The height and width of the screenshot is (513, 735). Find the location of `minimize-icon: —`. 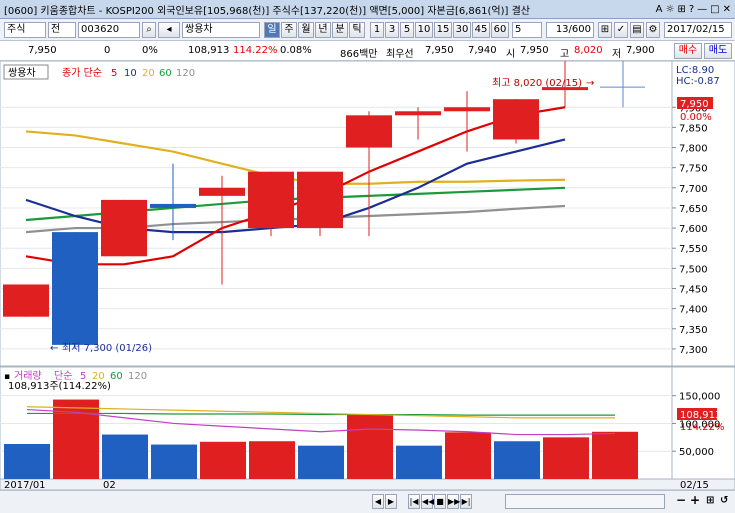

minimize-icon: — is located at coordinates (702, 9).